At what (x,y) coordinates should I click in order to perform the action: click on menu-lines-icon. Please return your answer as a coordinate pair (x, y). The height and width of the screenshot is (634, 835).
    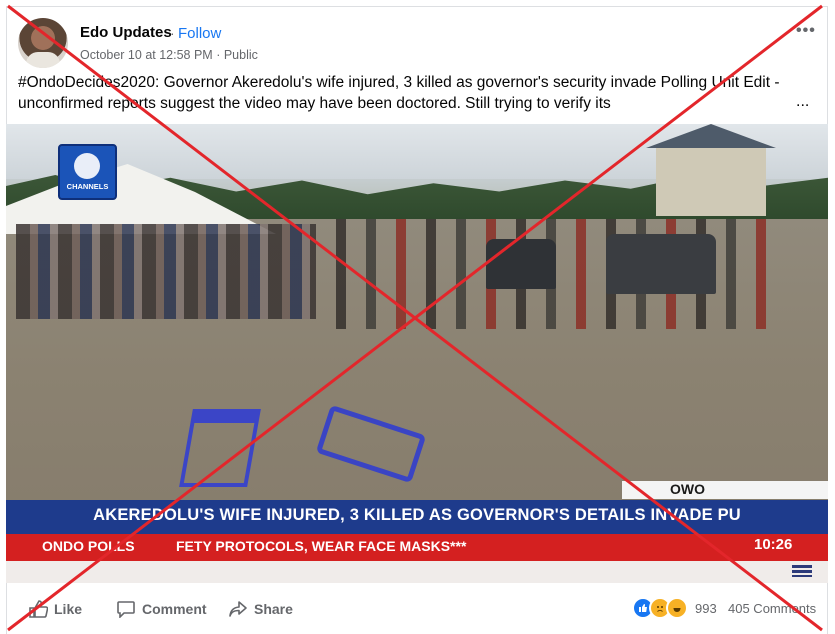
    Looking at the image, I should click on (802, 571).